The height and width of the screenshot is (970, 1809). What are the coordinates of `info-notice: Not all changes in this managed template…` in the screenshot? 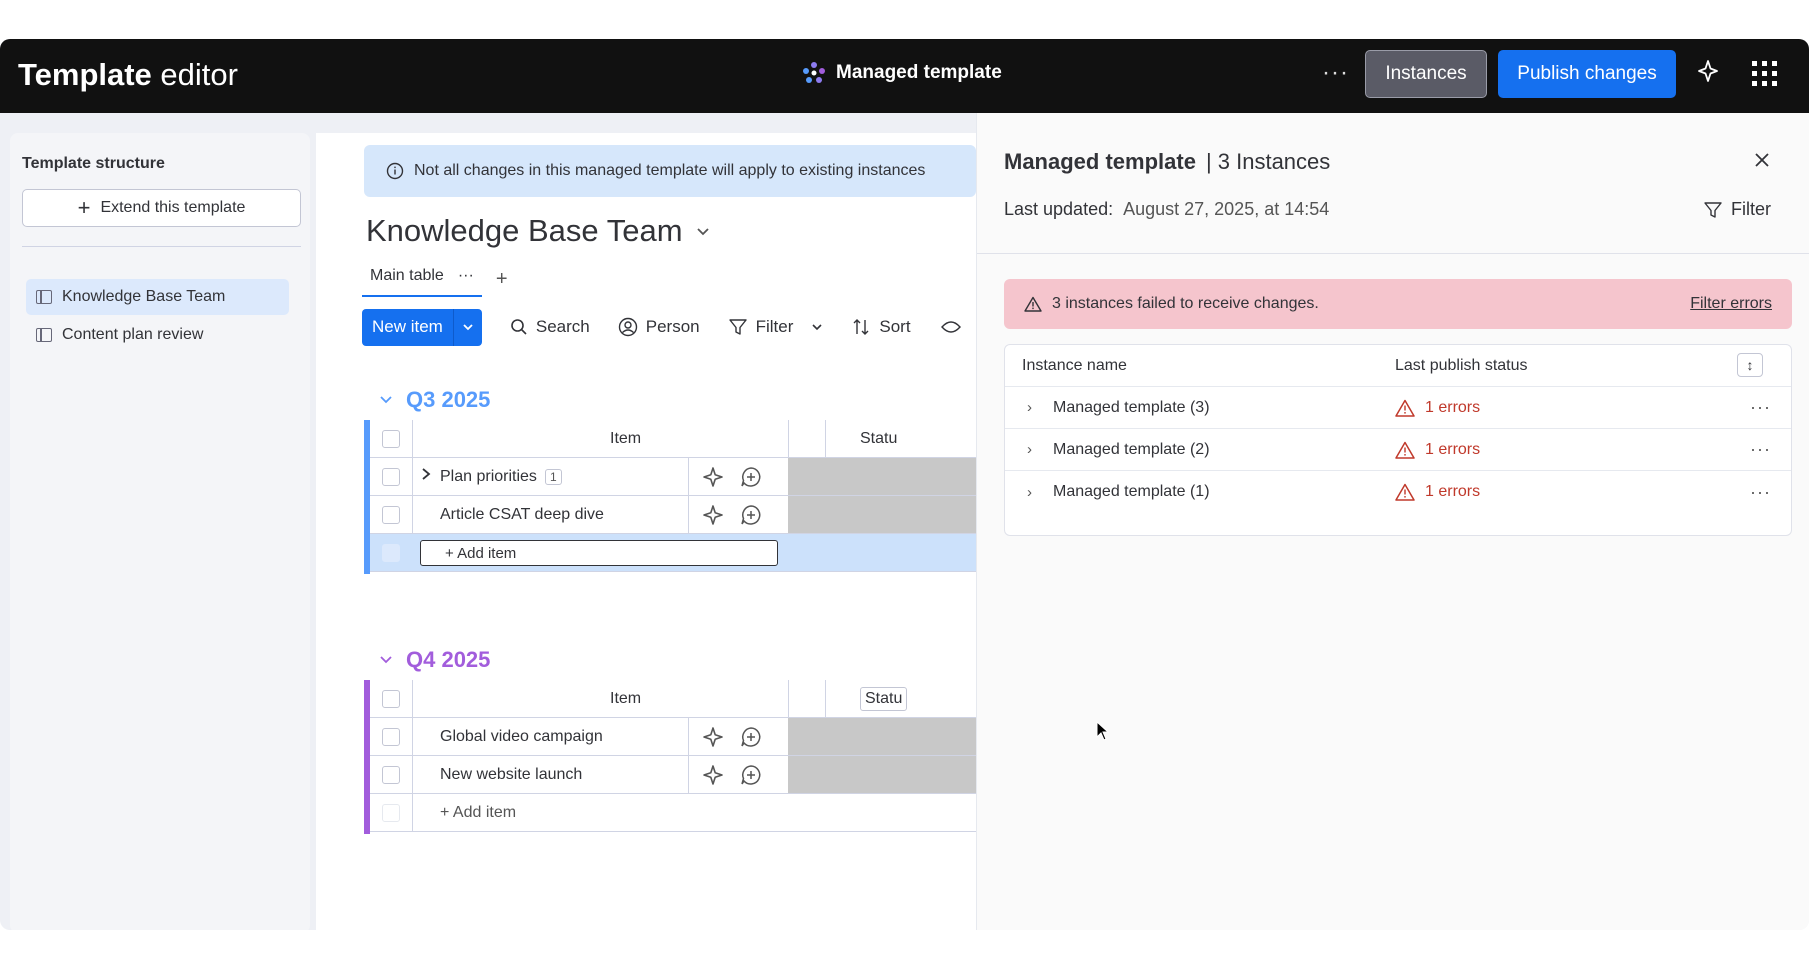 It's located at (670, 171).